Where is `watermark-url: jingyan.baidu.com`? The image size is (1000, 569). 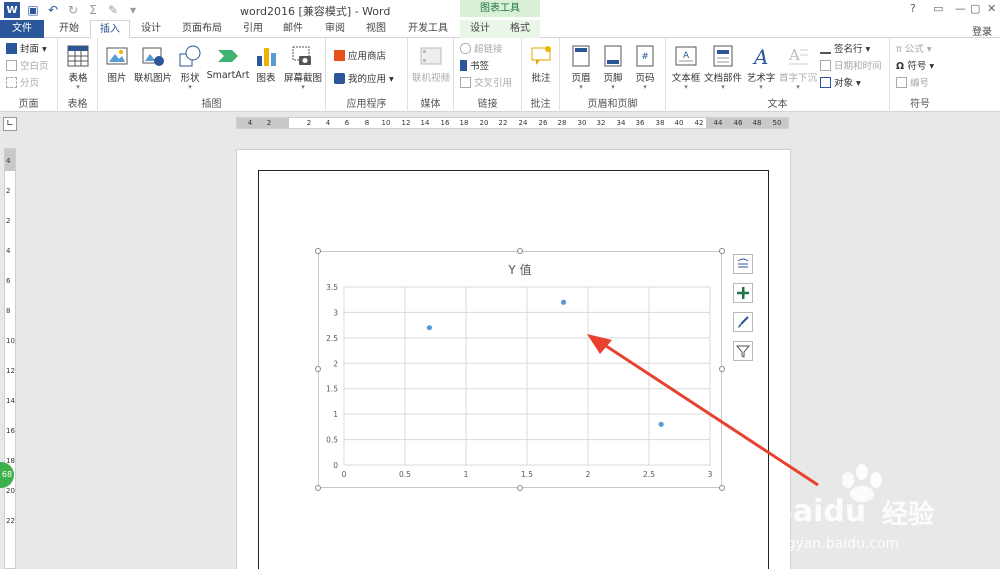
watermark-url: jingyan.baidu.com is located at coordinates (835, 544).